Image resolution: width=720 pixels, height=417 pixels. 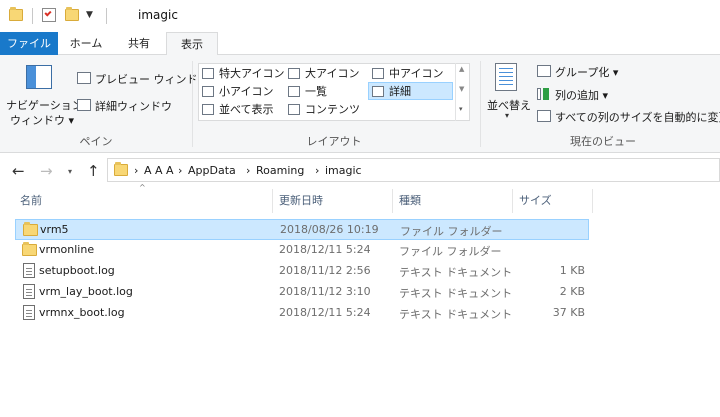 I want to click on layout-extra-large-icons: 特大アイコン, so click(x=243, y=74).